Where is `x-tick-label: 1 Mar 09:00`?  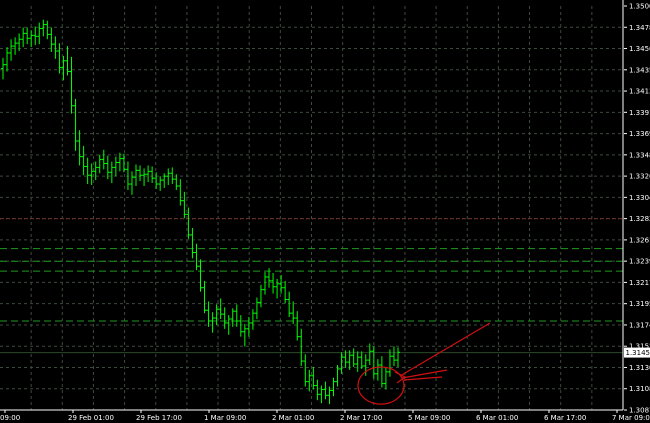 x-tick-label: 1 Mar 09:00 is located at coordinates (225, 418).